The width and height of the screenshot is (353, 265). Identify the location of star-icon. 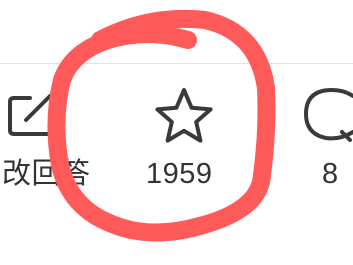
(184, 115).